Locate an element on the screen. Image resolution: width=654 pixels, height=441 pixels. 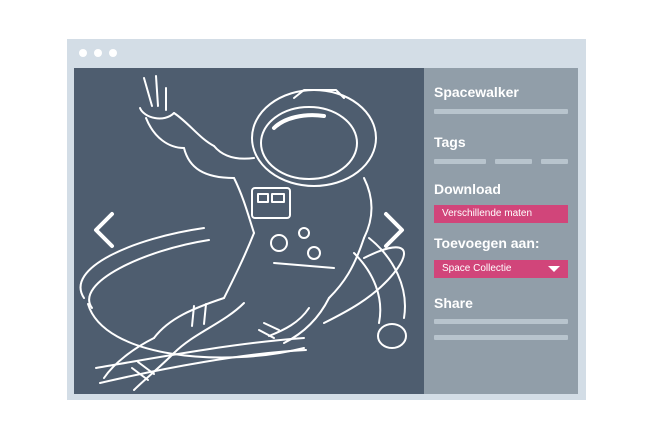
chevron-left-icon is located at coordinates (104, 230).